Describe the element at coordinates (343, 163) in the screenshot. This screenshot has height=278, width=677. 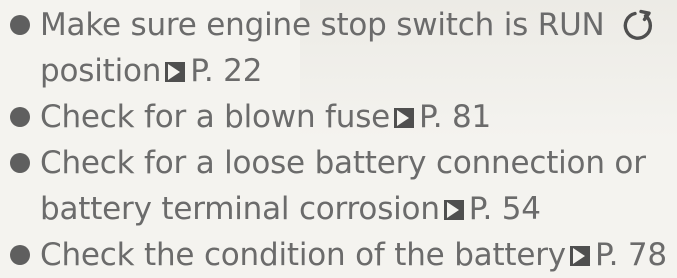
I see `item-3-line-1: Check for a loose battery connection or` at that location.